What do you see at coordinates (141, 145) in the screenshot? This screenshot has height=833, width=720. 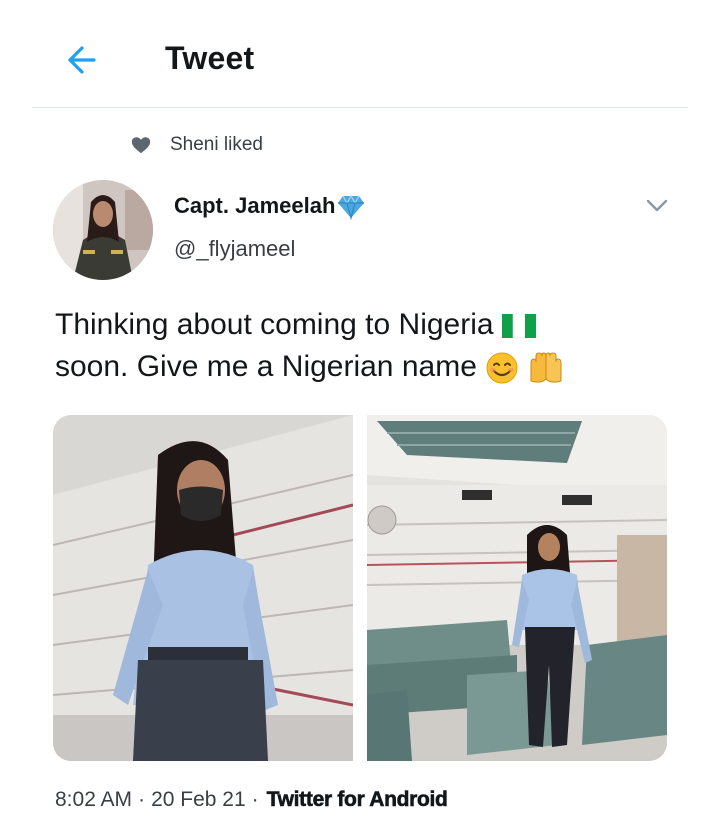 I see `heart-icon` at bounding box center [141, 145].